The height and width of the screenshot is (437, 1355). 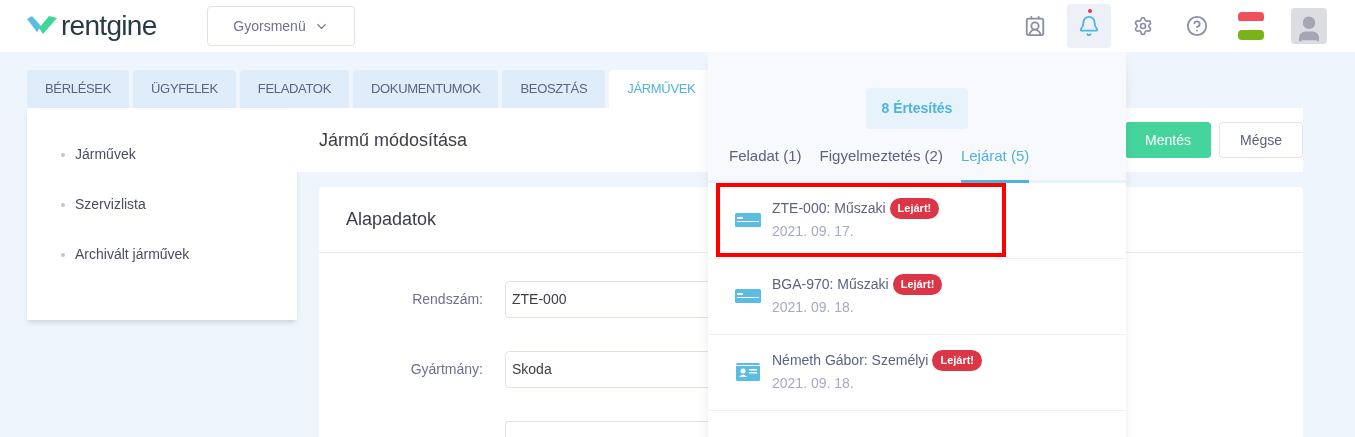 I want to click on sidebar-link: Járművek, so click(x=179, y=154).